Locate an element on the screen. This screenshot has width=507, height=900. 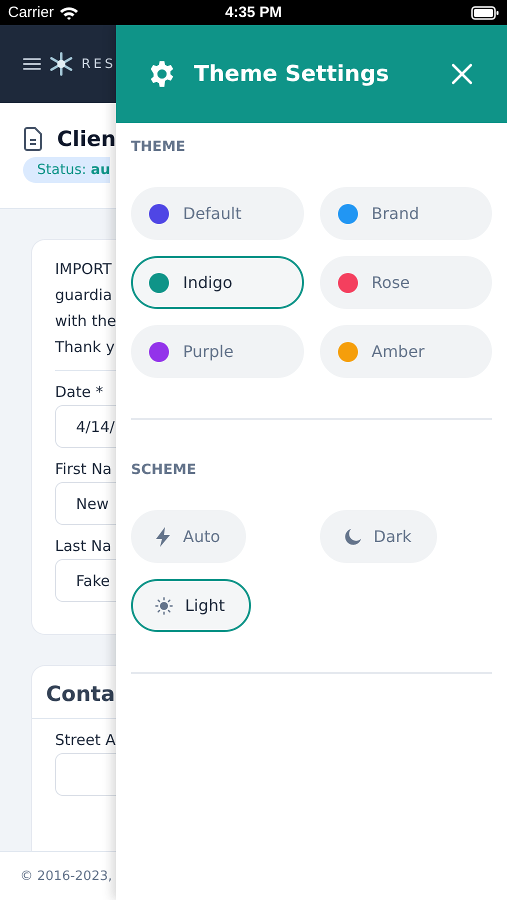
field-label: Date * is located at coordinates (79, 392).